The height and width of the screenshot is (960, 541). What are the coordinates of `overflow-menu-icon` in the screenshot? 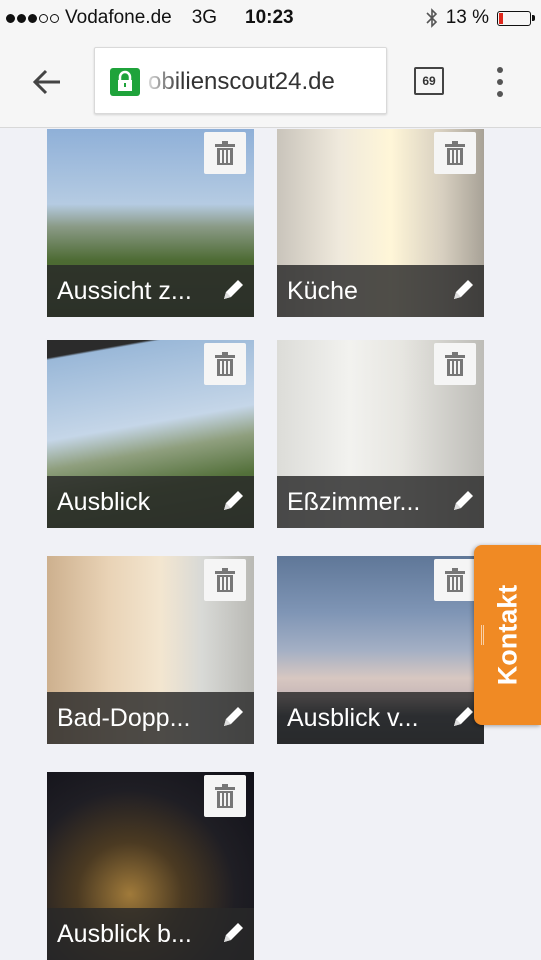 It's located at (500, 82).